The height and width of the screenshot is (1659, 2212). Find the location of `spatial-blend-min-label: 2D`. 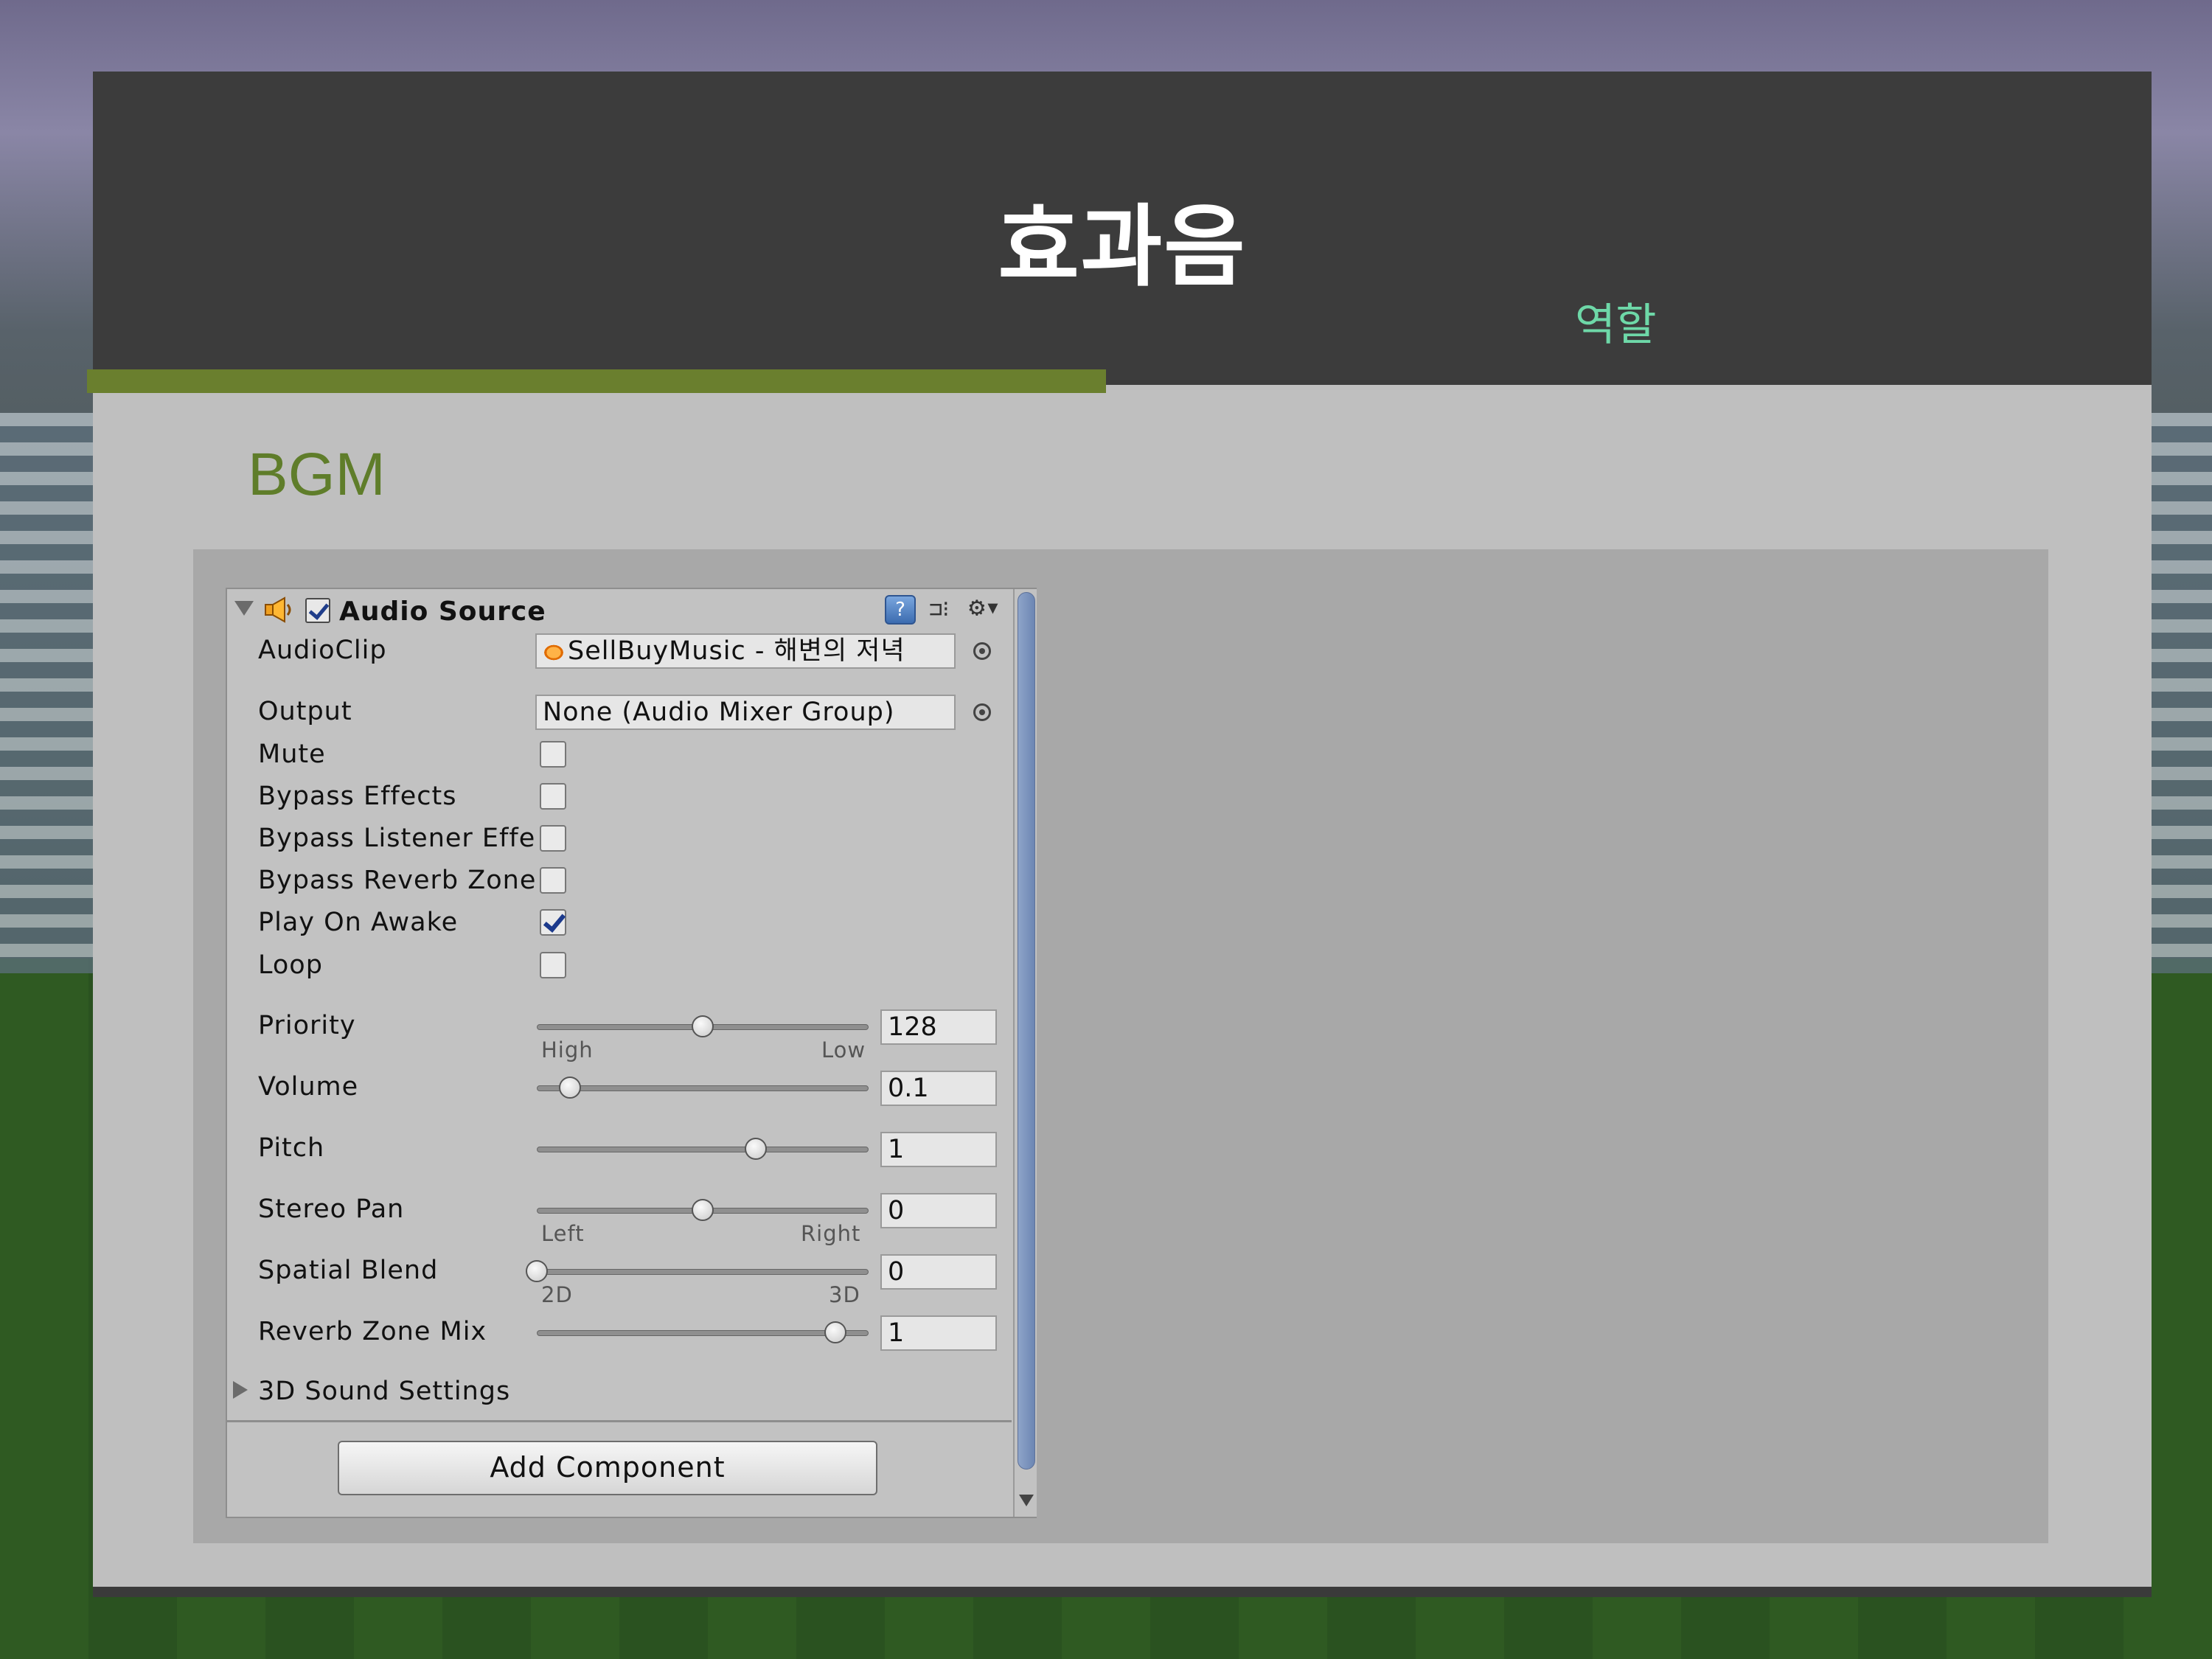

spatial-blend-min-label: 2D is located at coordinates (557, 1294).